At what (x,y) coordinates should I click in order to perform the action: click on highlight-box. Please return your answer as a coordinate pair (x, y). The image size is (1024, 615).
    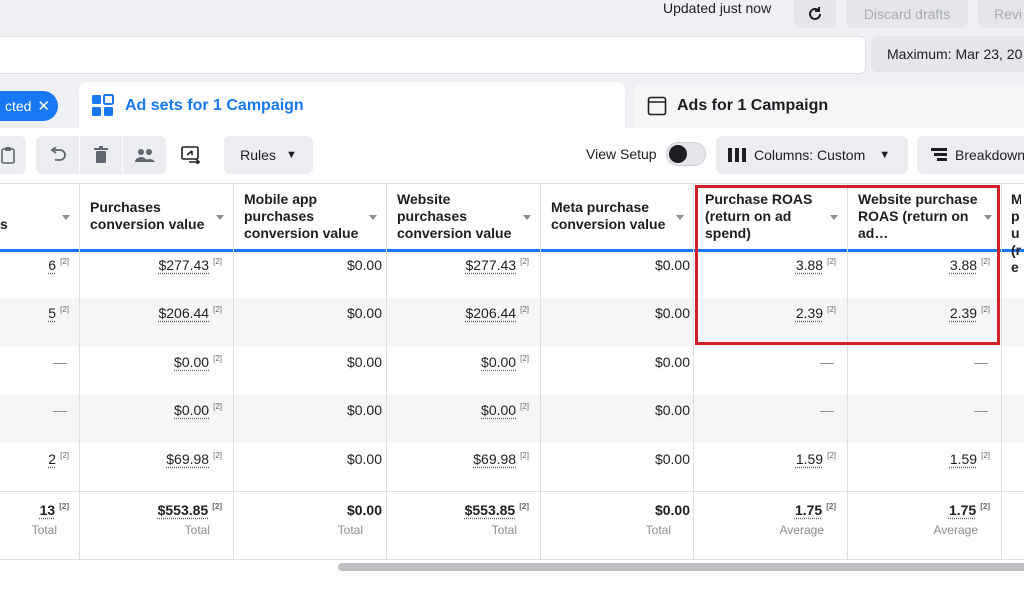
    Looking at the image, I should click on (847, 265).